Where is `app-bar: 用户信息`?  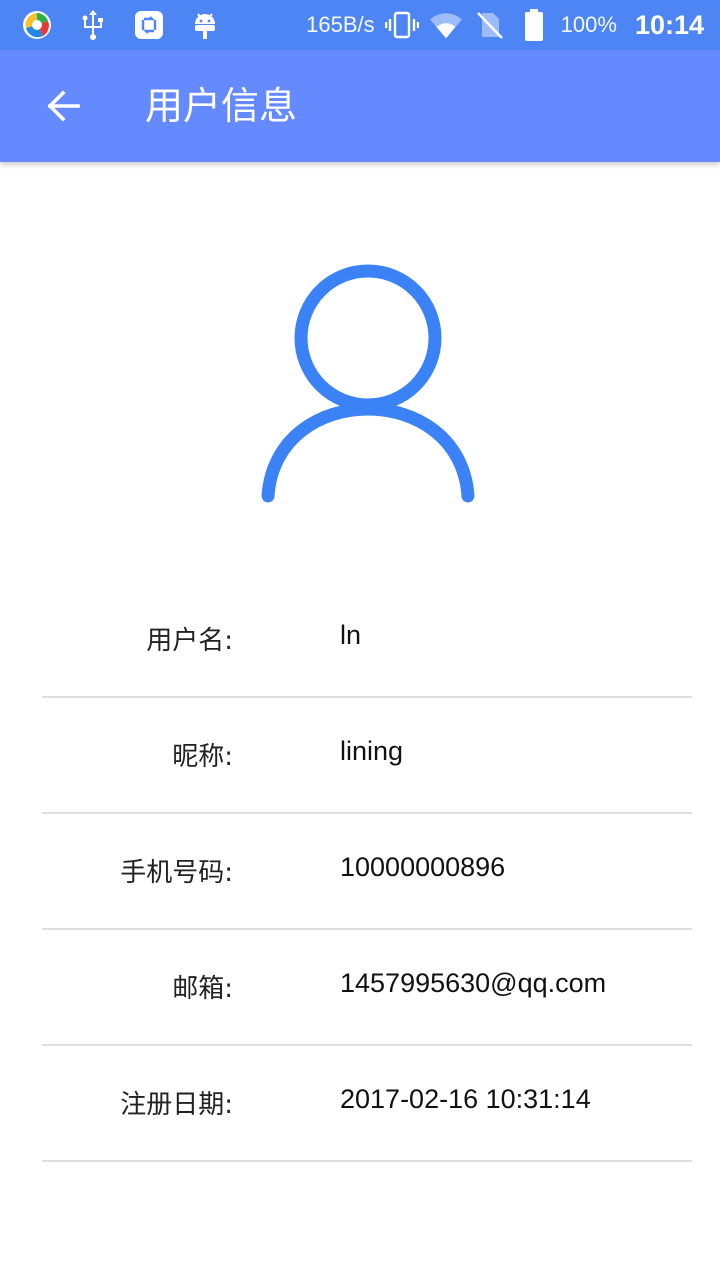
app-bar: 用户信息 is located at coordinates (360, 106).